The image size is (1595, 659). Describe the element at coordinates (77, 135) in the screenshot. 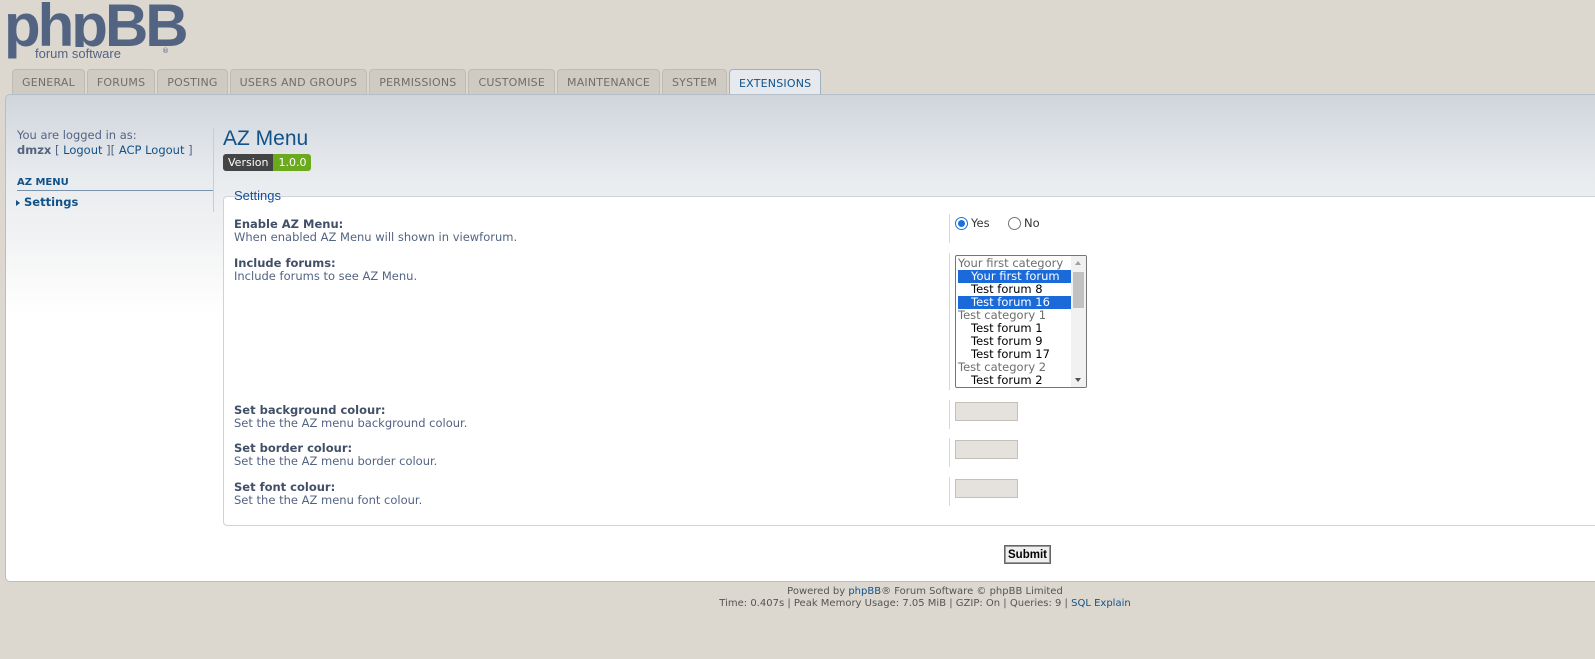

I see `logged-in-label: You are logged in as:` at that location.